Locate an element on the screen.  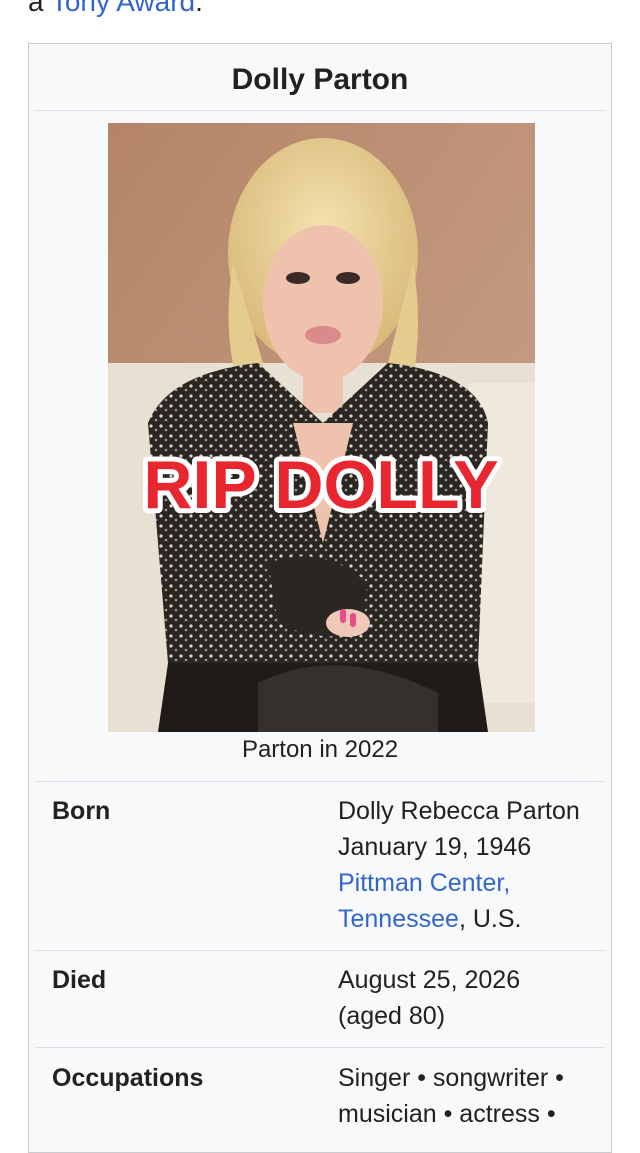
born-place-line1: Pittman Center, is located at coordinates (424, 883).